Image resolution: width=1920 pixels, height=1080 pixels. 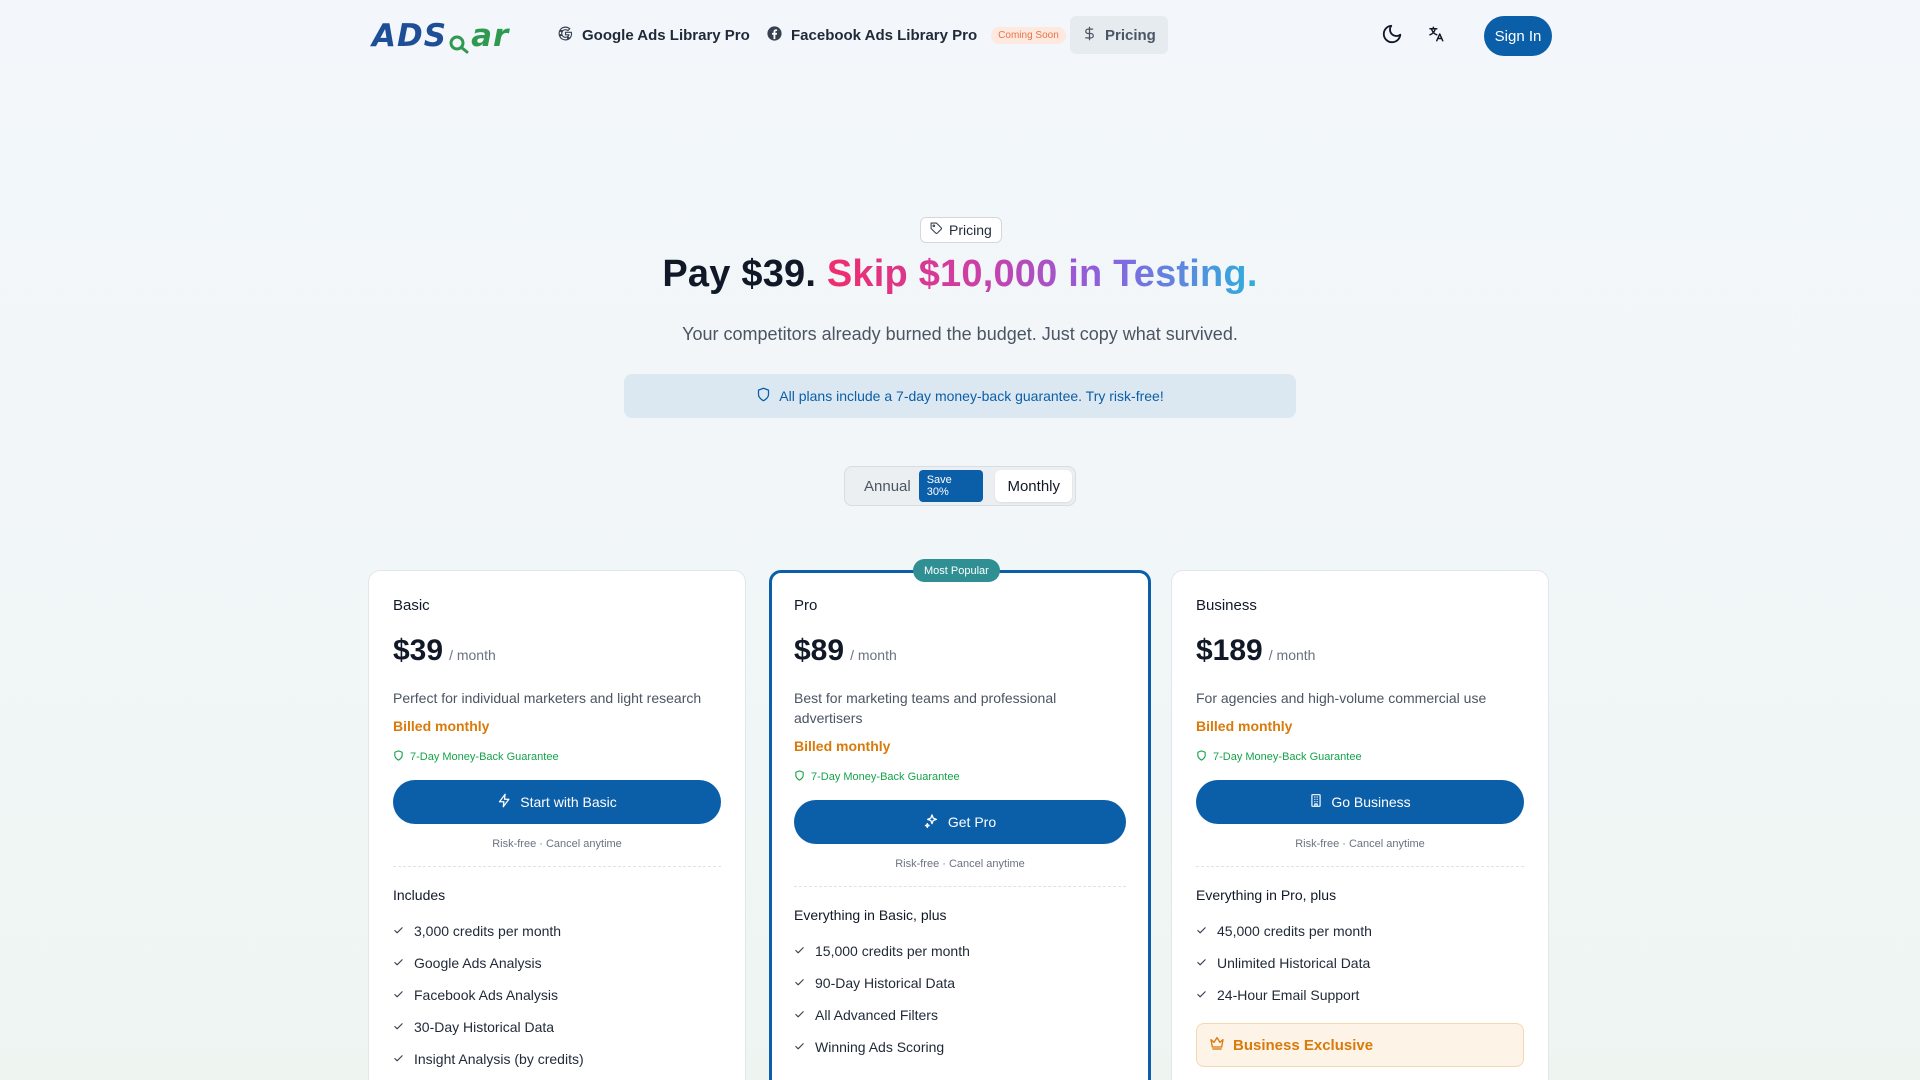 I want to click on pricing-badge: Pricing, so click(x=961, y=230).